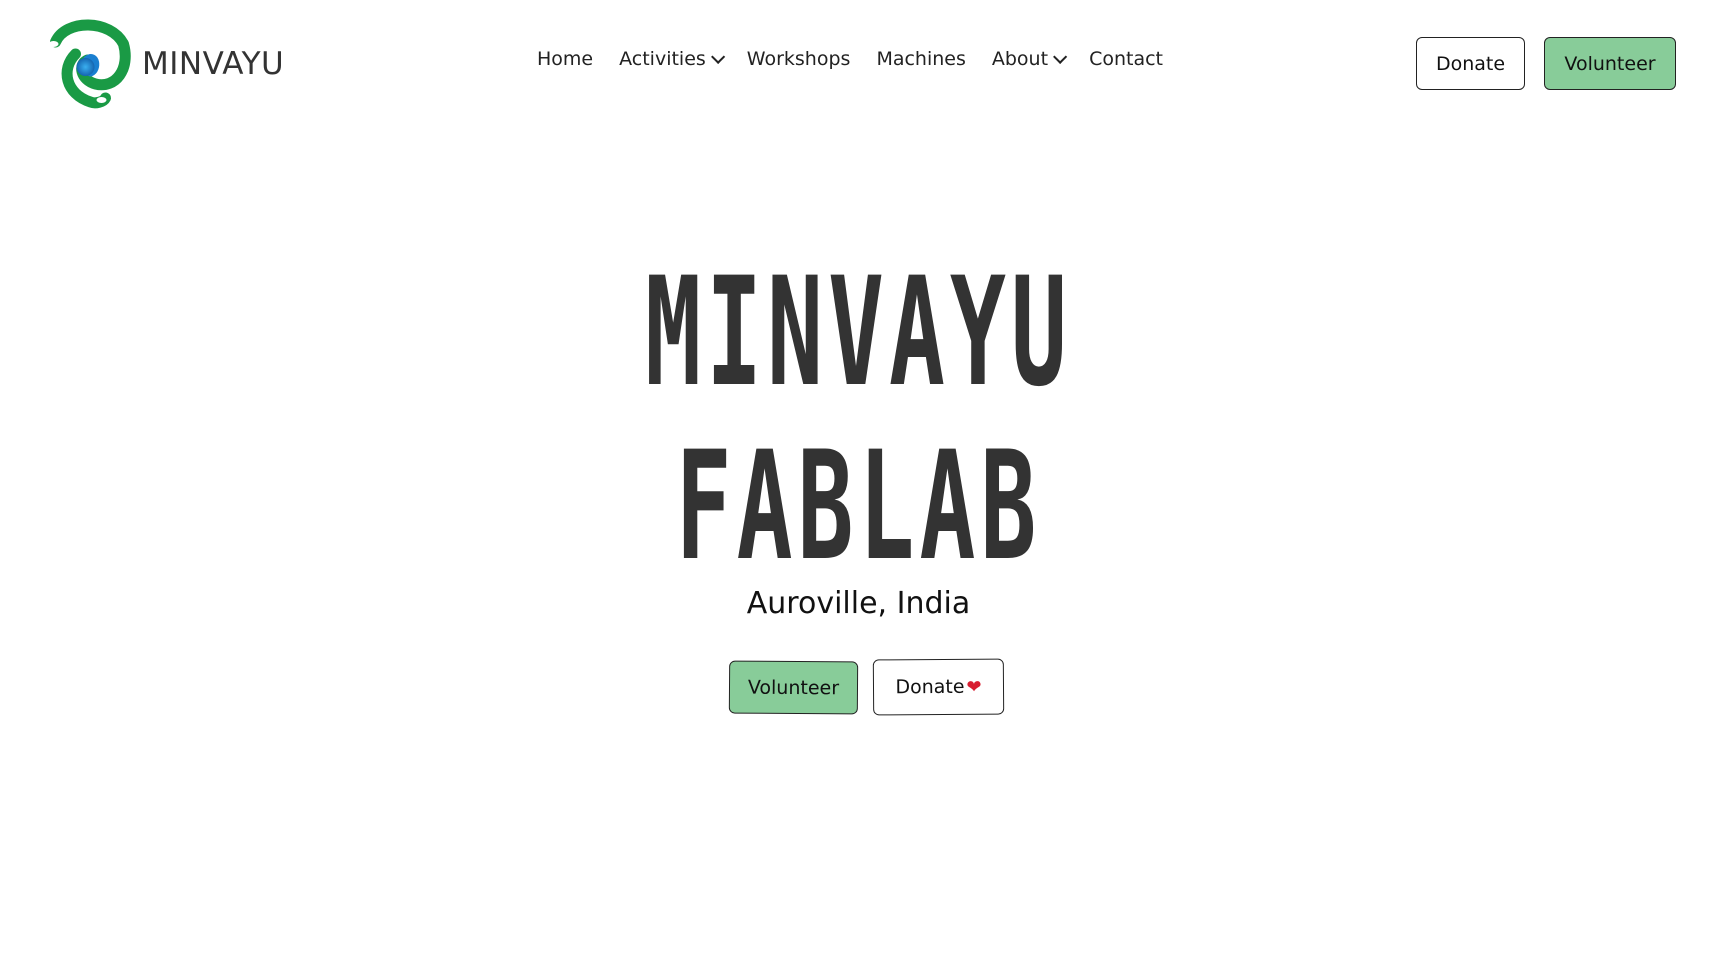 This screenshot has height=962, width=1717. Describe the element at coordinates (930, 687) in the screenshot. I see `hero-donate-label: Donate` at that location.